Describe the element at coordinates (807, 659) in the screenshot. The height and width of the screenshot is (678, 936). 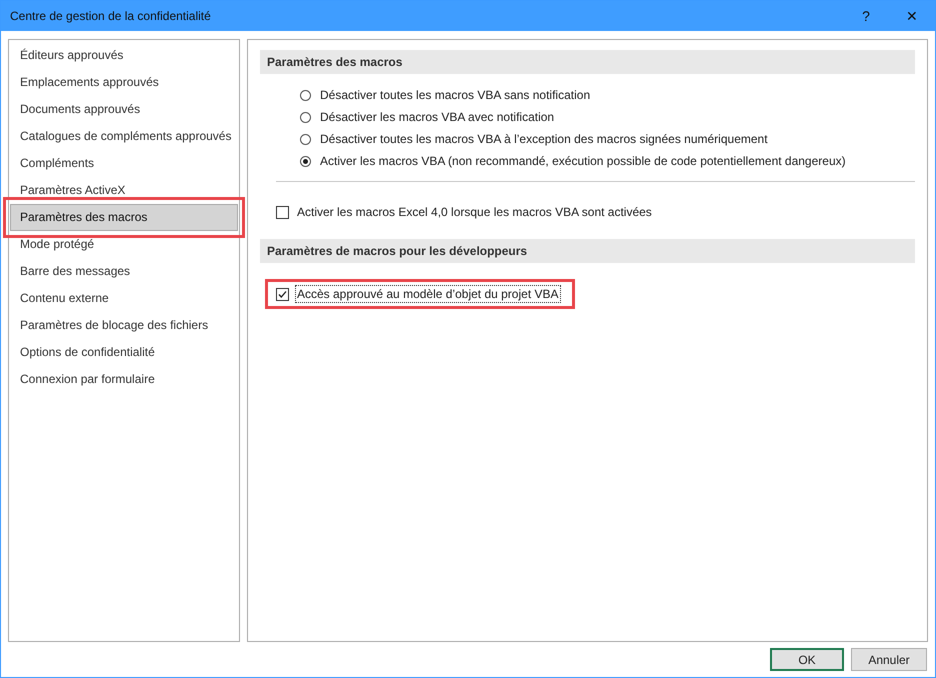
I see `dialog-button: OK` at that location.